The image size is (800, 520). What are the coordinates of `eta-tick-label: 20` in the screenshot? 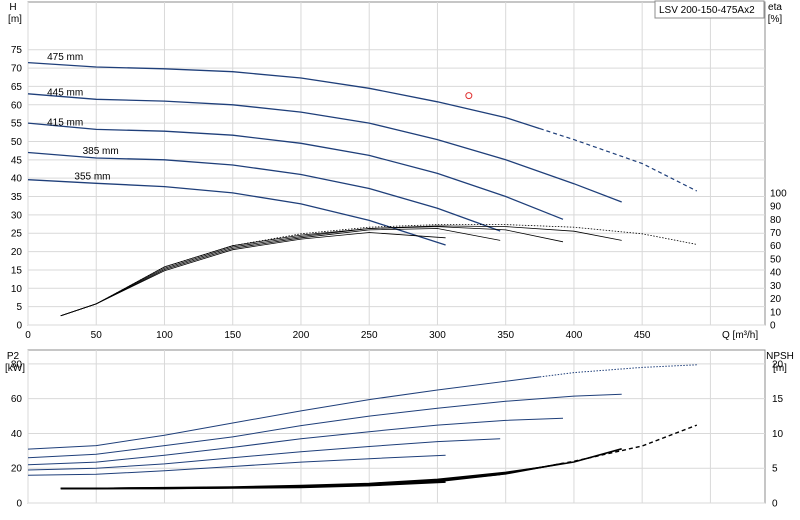 It's located at (776, 299).